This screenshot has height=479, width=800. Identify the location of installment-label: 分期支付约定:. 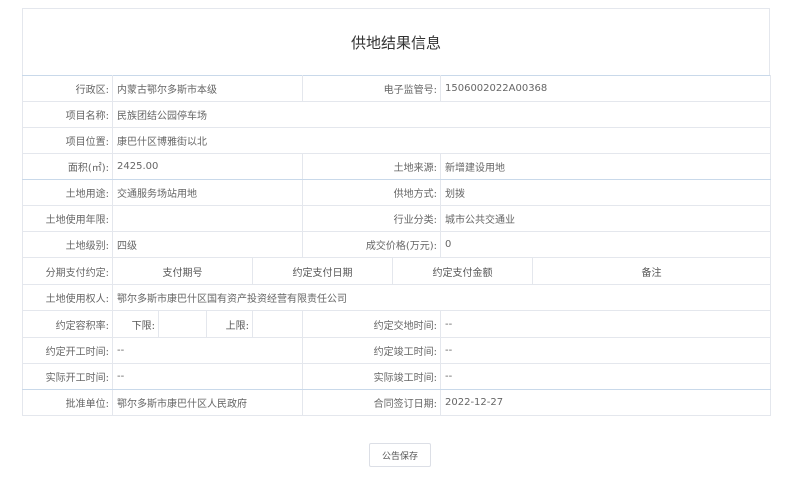
(67, 271).